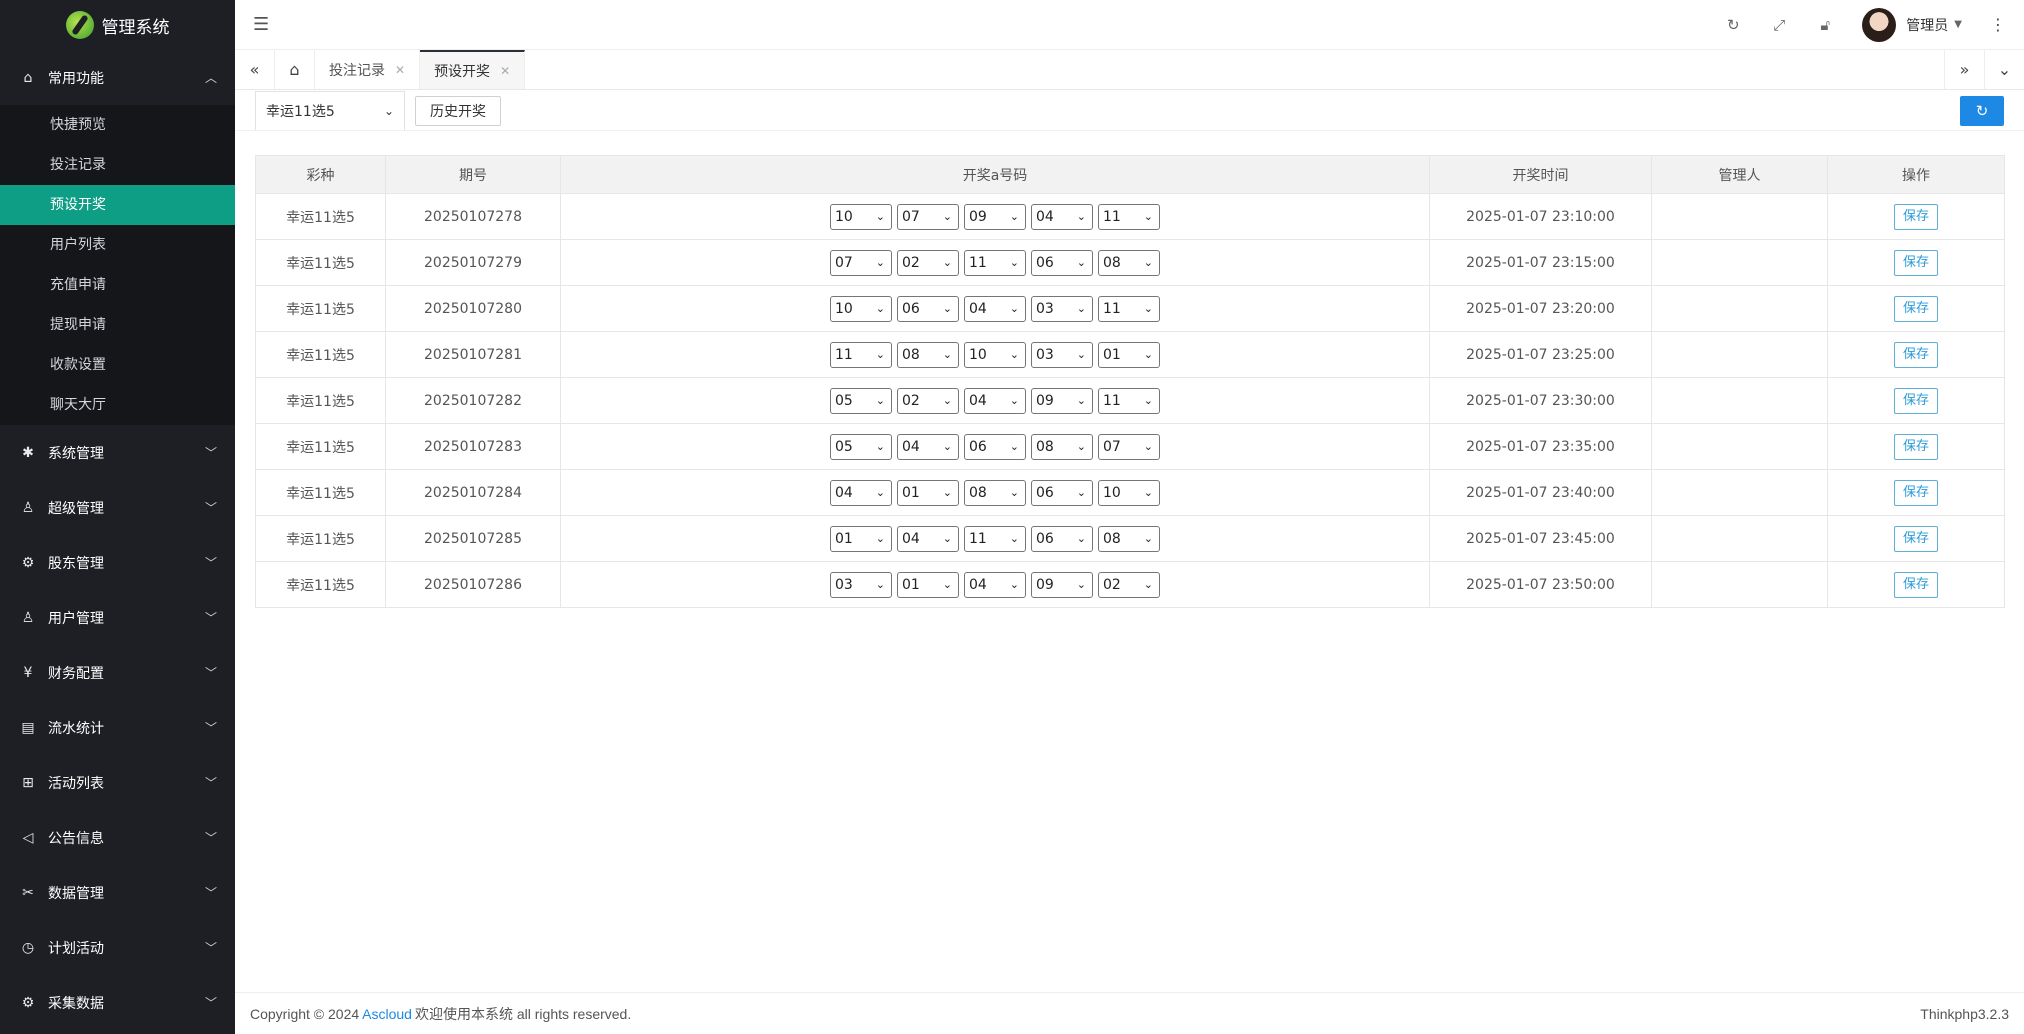 The width and height of the screenshot is (2024, 1034). Describe the element at coordinates (117, 245) in the screenshot. I see `sidebar-item: 用户列表` at that location.